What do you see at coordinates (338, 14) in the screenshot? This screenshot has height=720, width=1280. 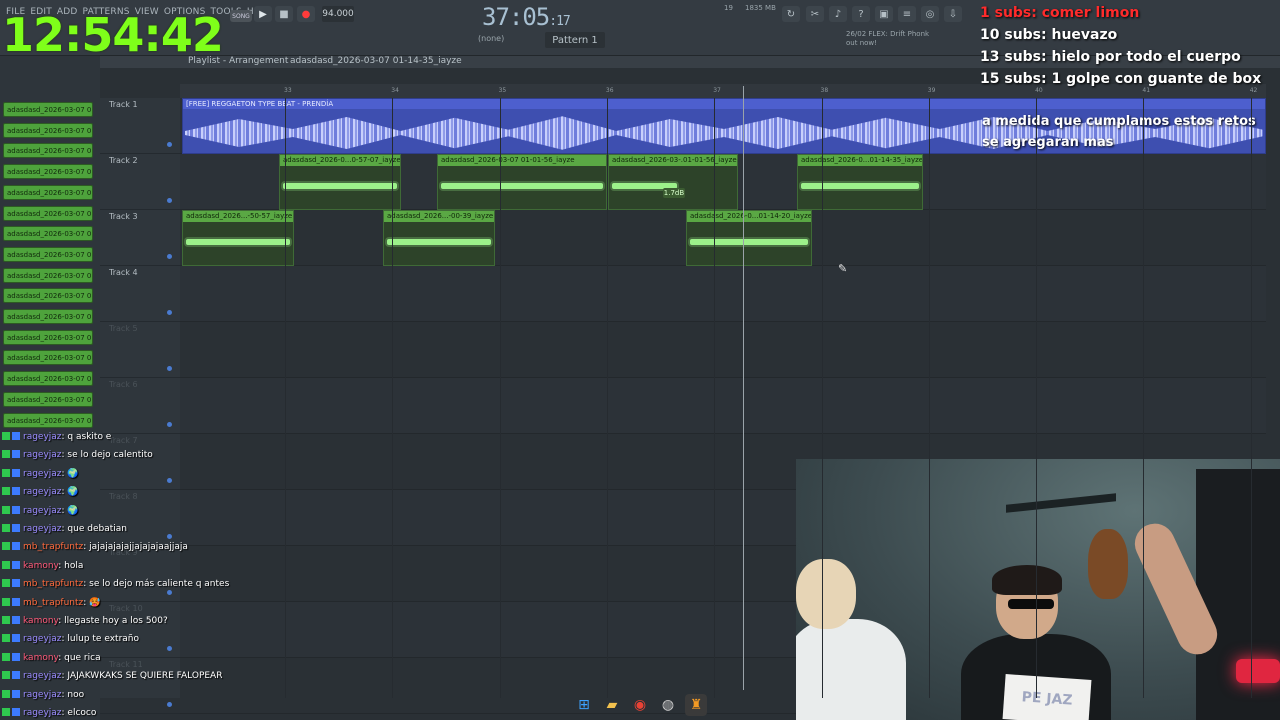 I see `tempo-field: 94.000` at bounding box center [338, 14].